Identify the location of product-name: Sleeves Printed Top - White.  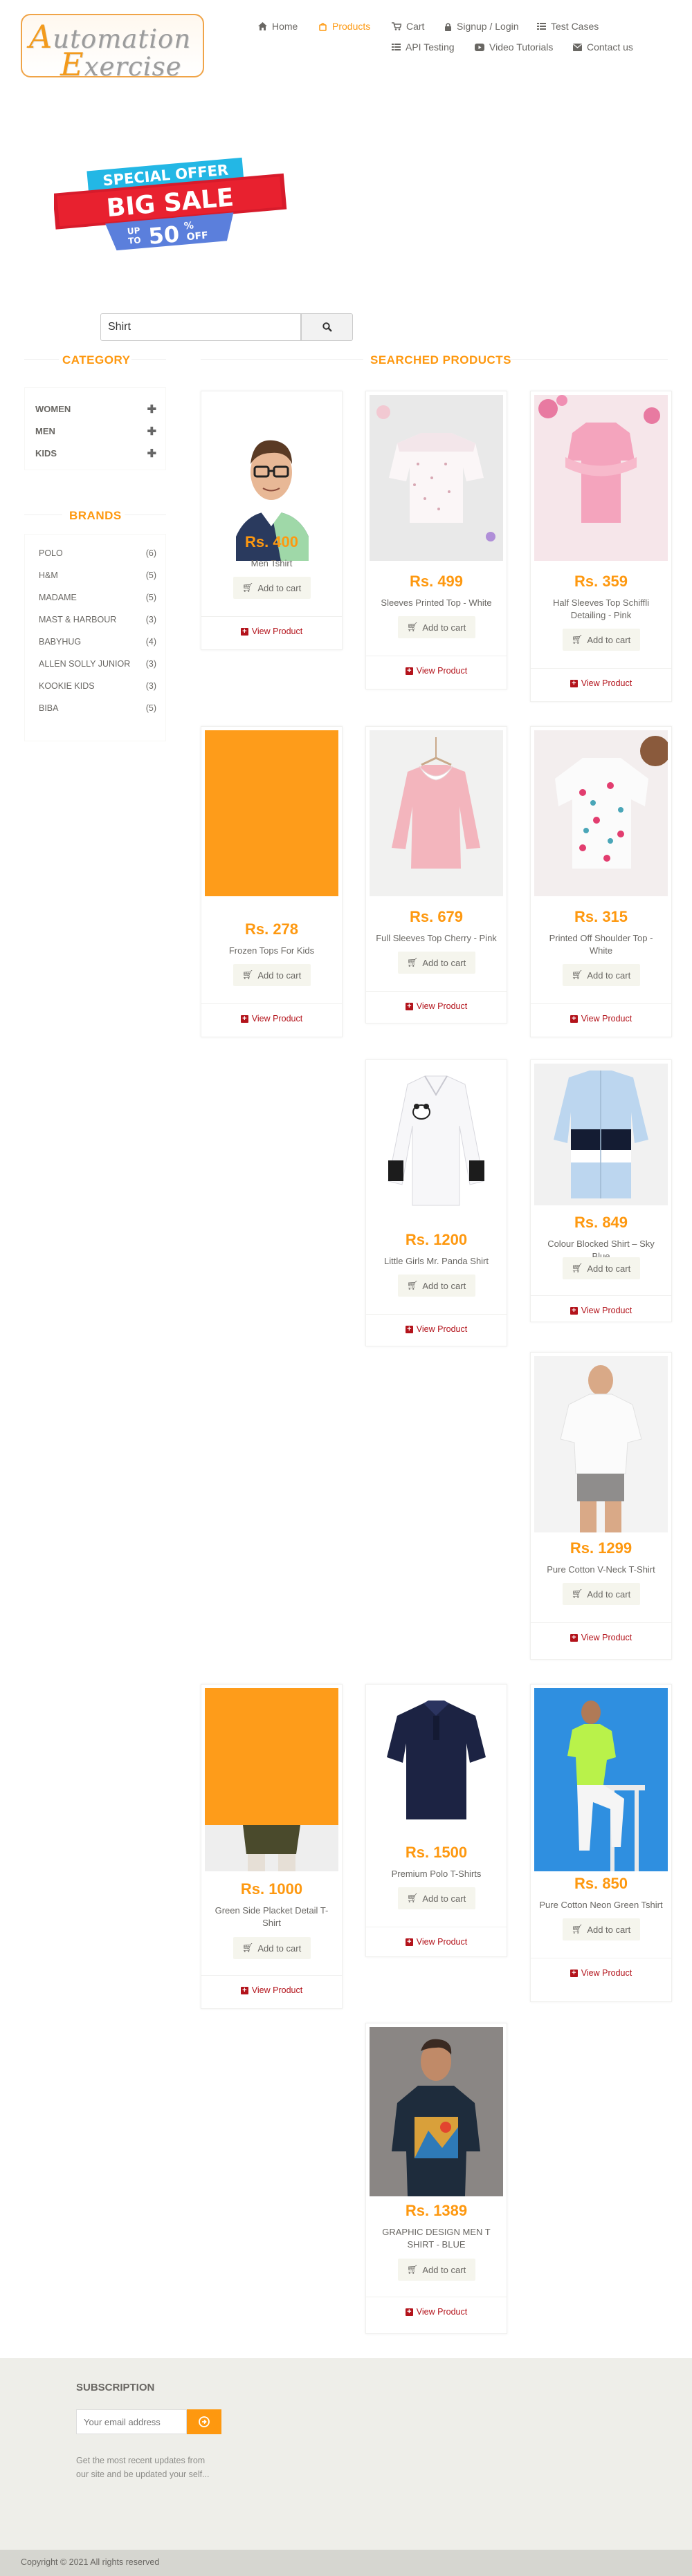
(436, 603).